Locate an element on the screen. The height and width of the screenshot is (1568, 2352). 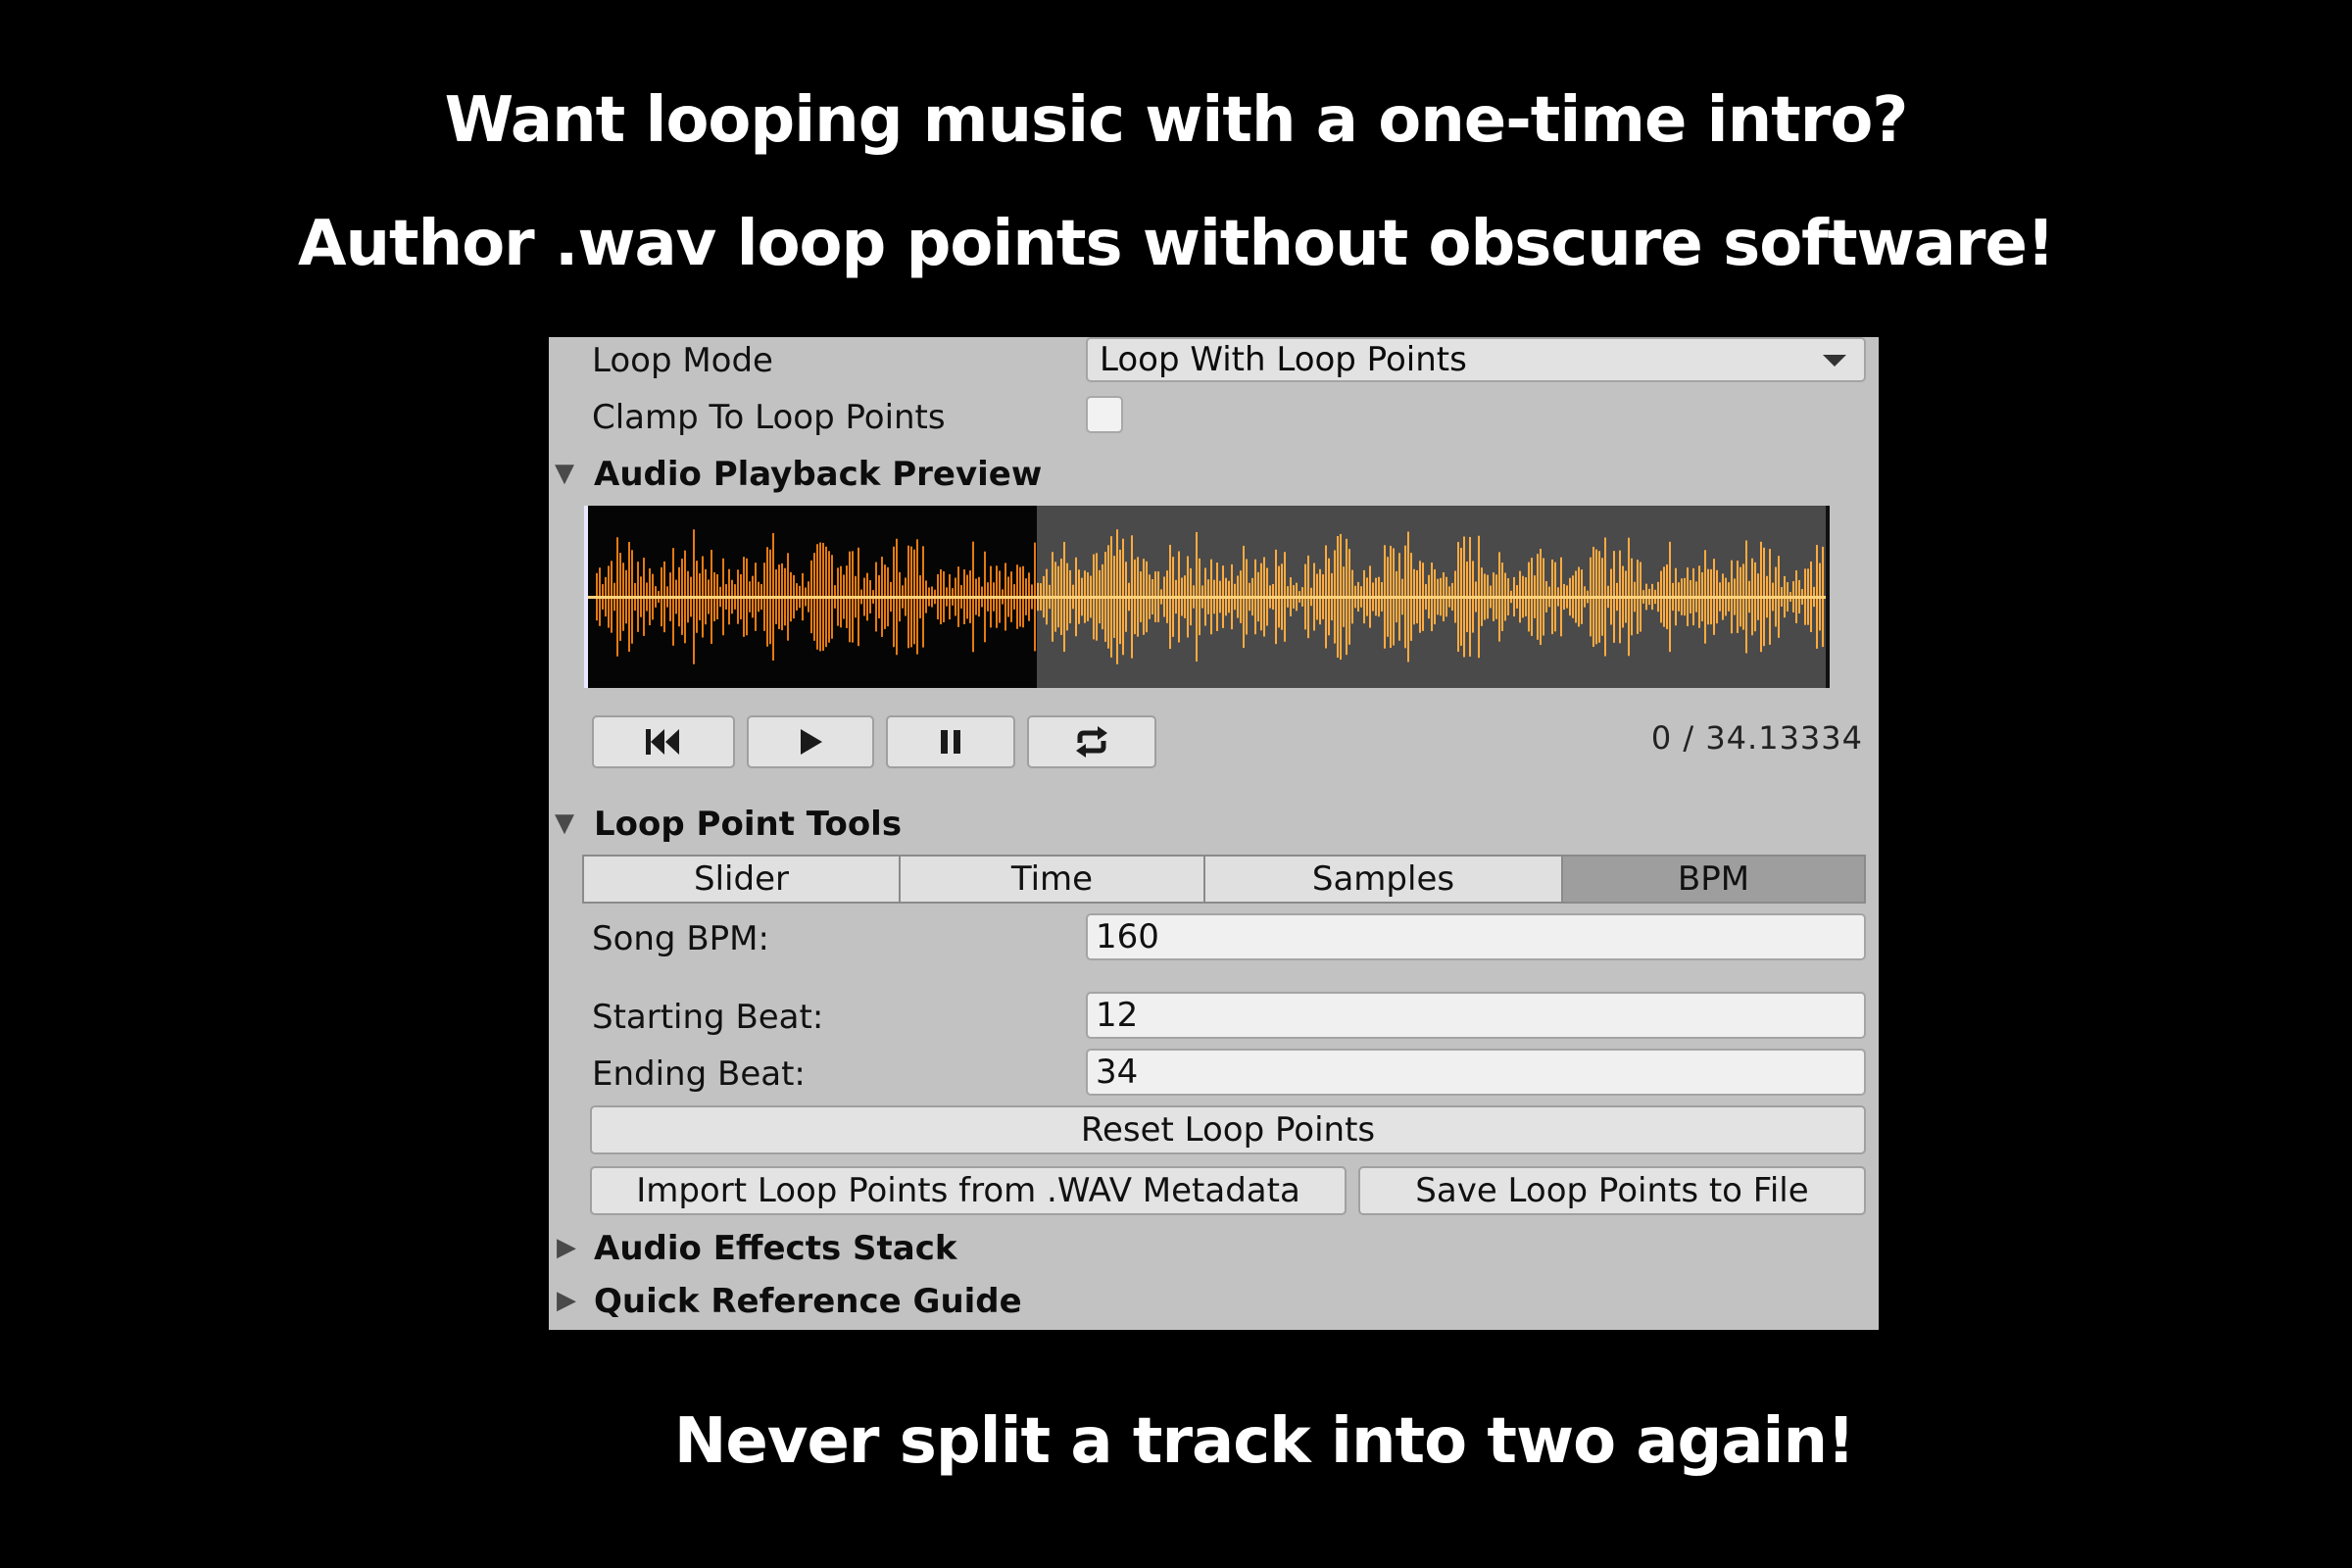
play-button is located at coordinates (810, 741).